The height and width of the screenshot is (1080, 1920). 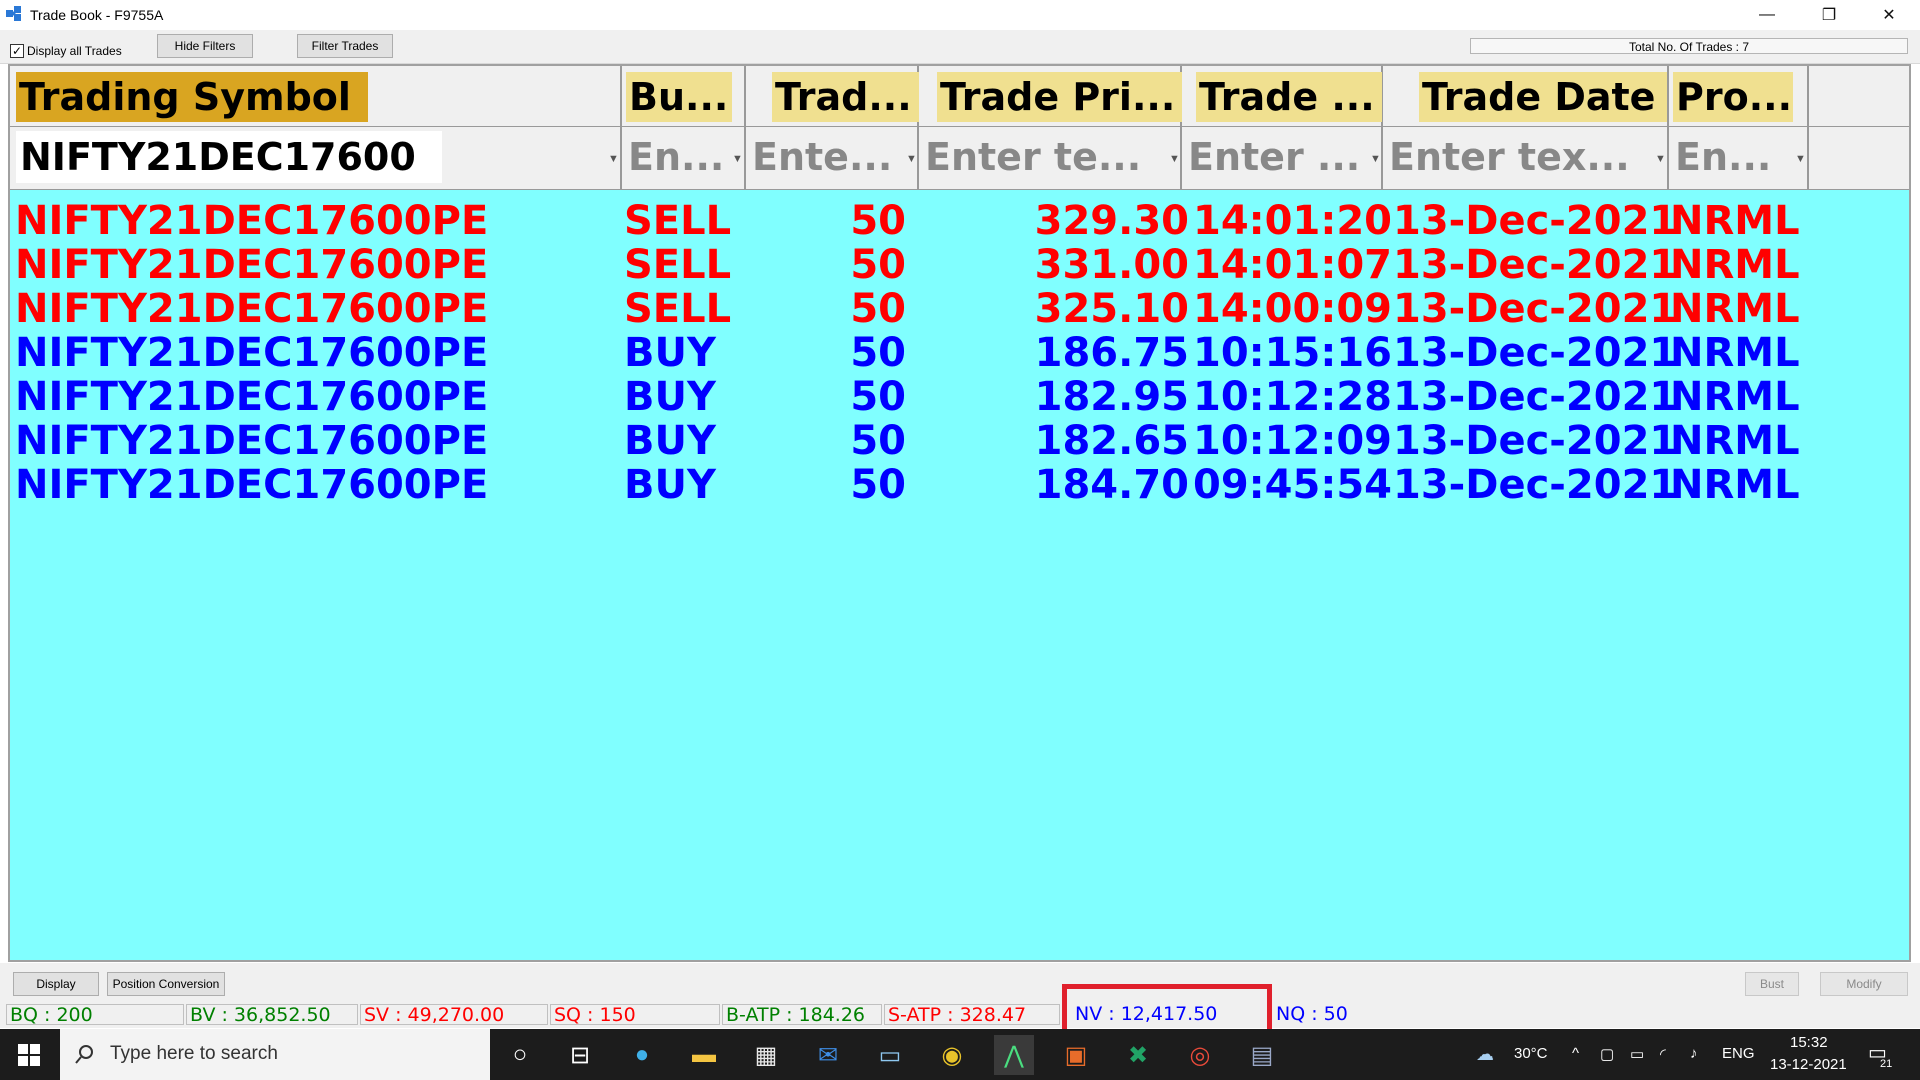 I want to click on cell-side: SELL, so click(x=678, y=265).